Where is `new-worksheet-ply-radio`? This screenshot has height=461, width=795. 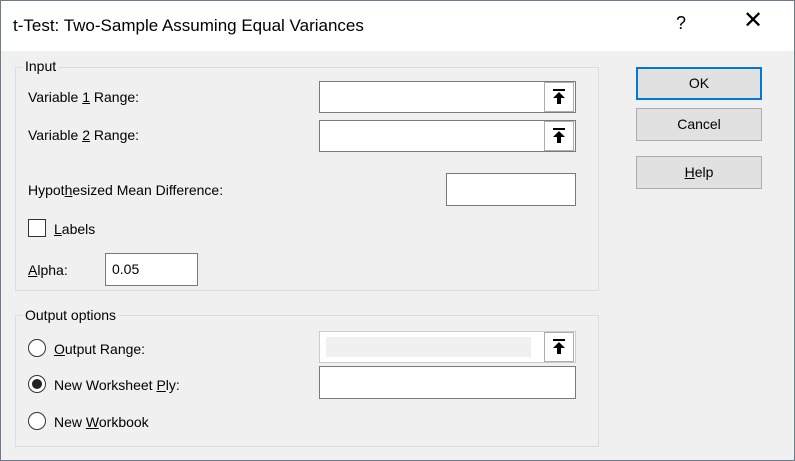 new-worksheet-ply-radio is located at coordinates (37, 384).